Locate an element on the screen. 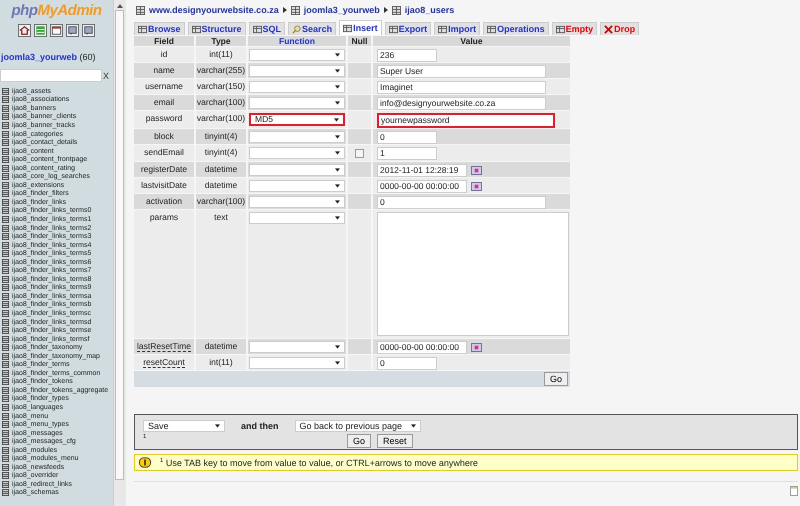 The width and height of the screenshot is (800, 506). field-name: password is located at coordinates (164, 118).